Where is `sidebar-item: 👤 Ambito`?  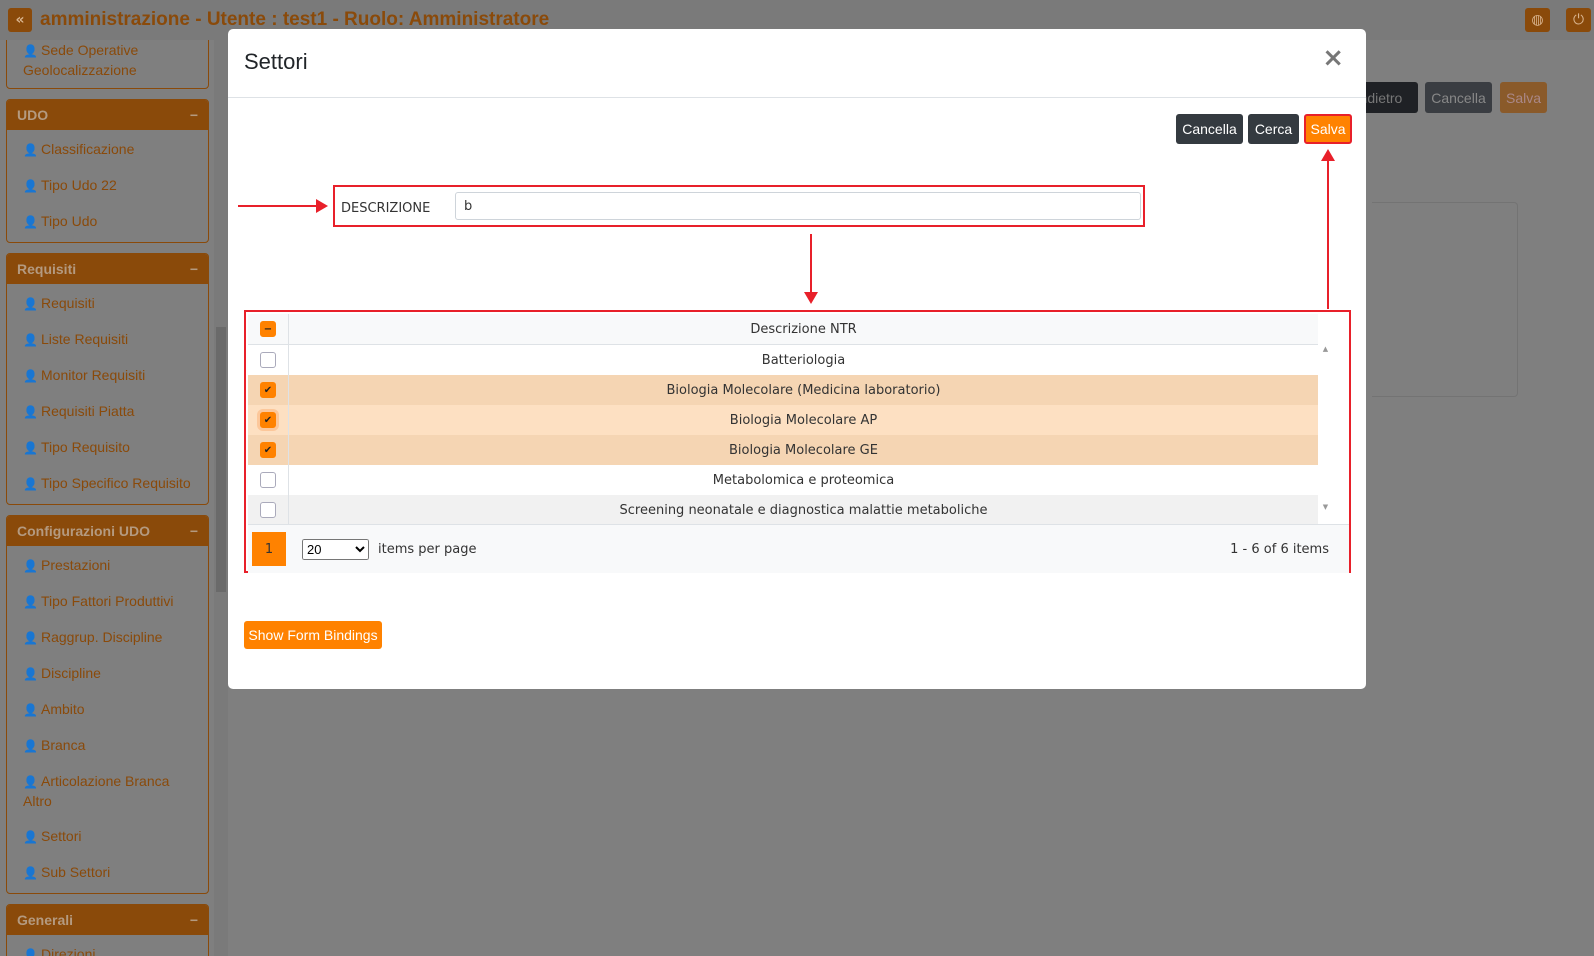 sidebar-item: 👤 Ambito is located at coordinates (107, 710).